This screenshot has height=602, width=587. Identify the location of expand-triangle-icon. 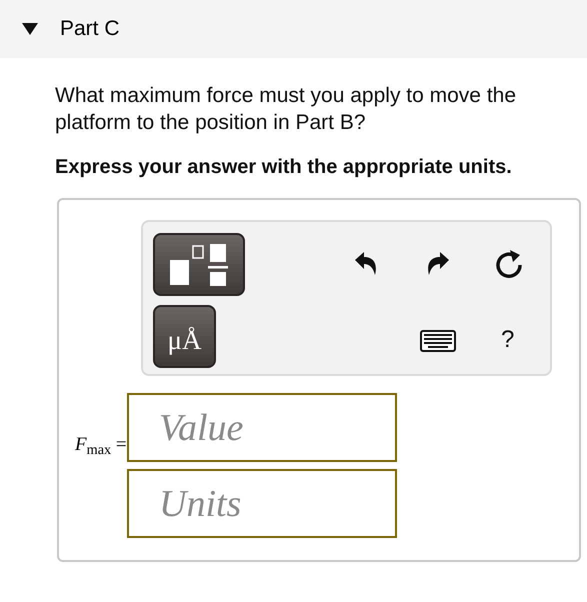
(30, 29).